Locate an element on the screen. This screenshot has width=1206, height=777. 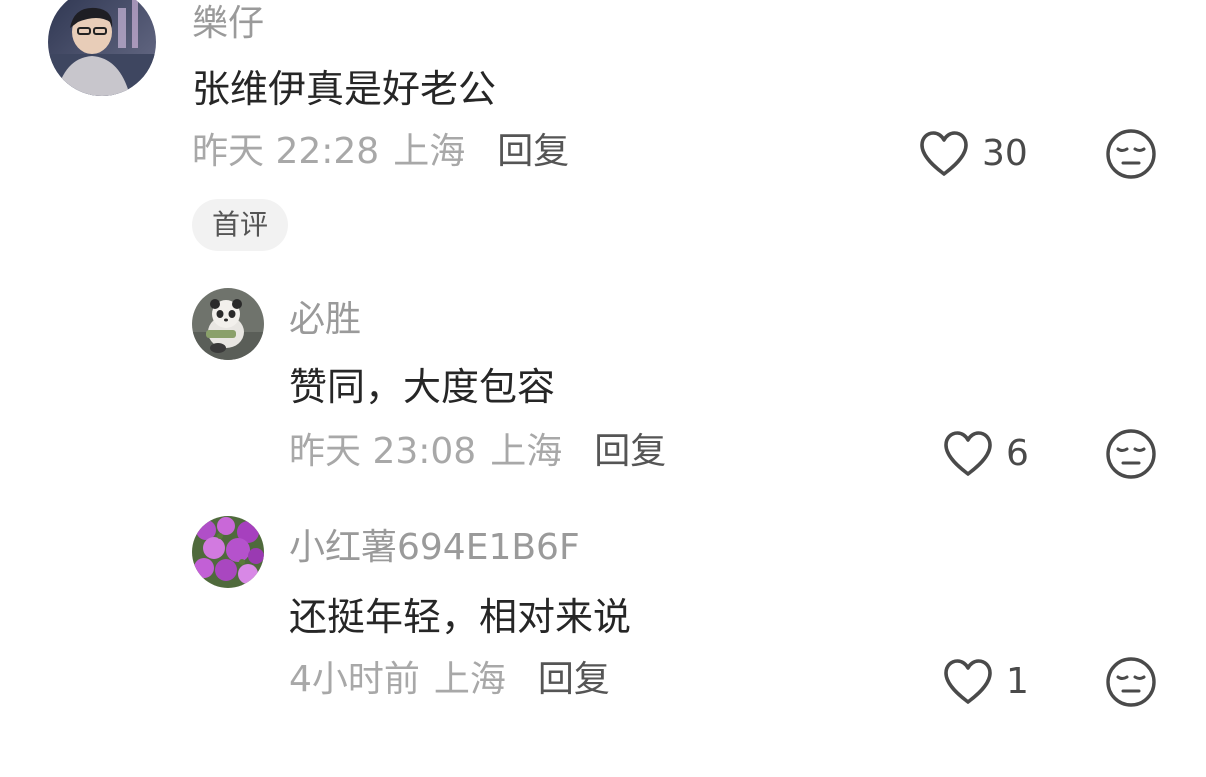
like-count: 1 is located at coordinates (1017, 681).